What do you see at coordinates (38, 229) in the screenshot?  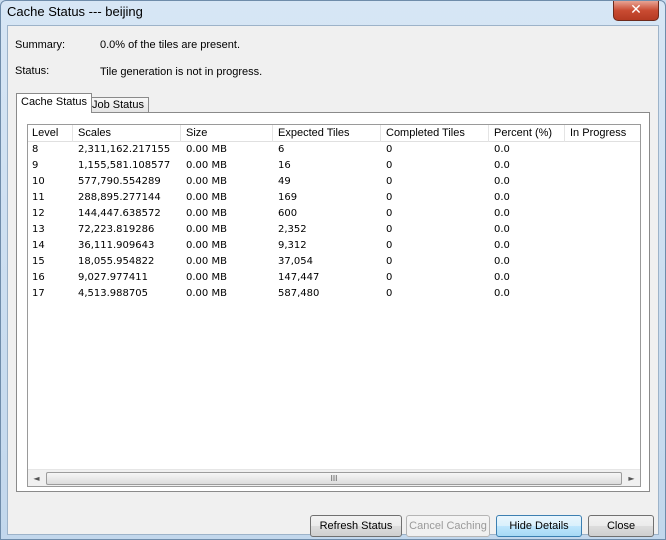 I see `cell-level: 13` at bounding box center [38, 229].